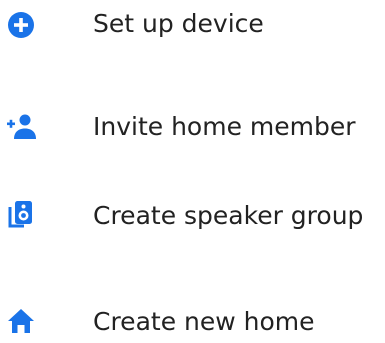  I want to click on create-new-home-item: Create new home, so click(192, 319).